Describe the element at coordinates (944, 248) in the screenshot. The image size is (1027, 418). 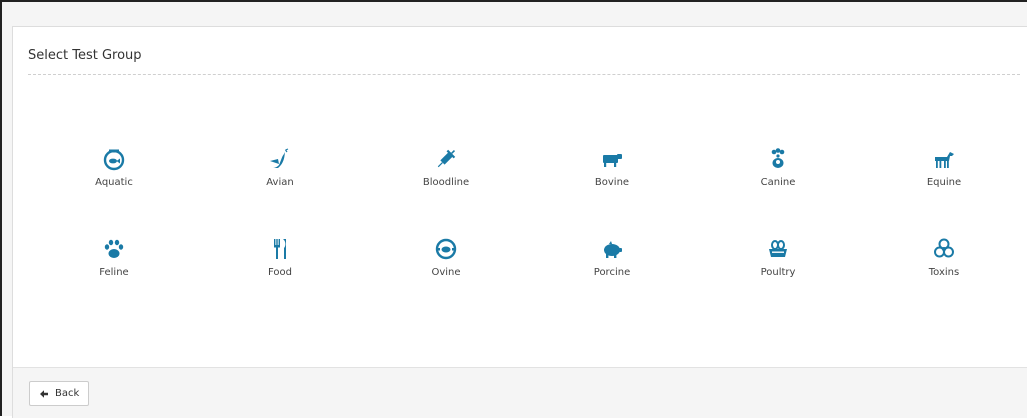
I see `biohazard-icon` at that location.